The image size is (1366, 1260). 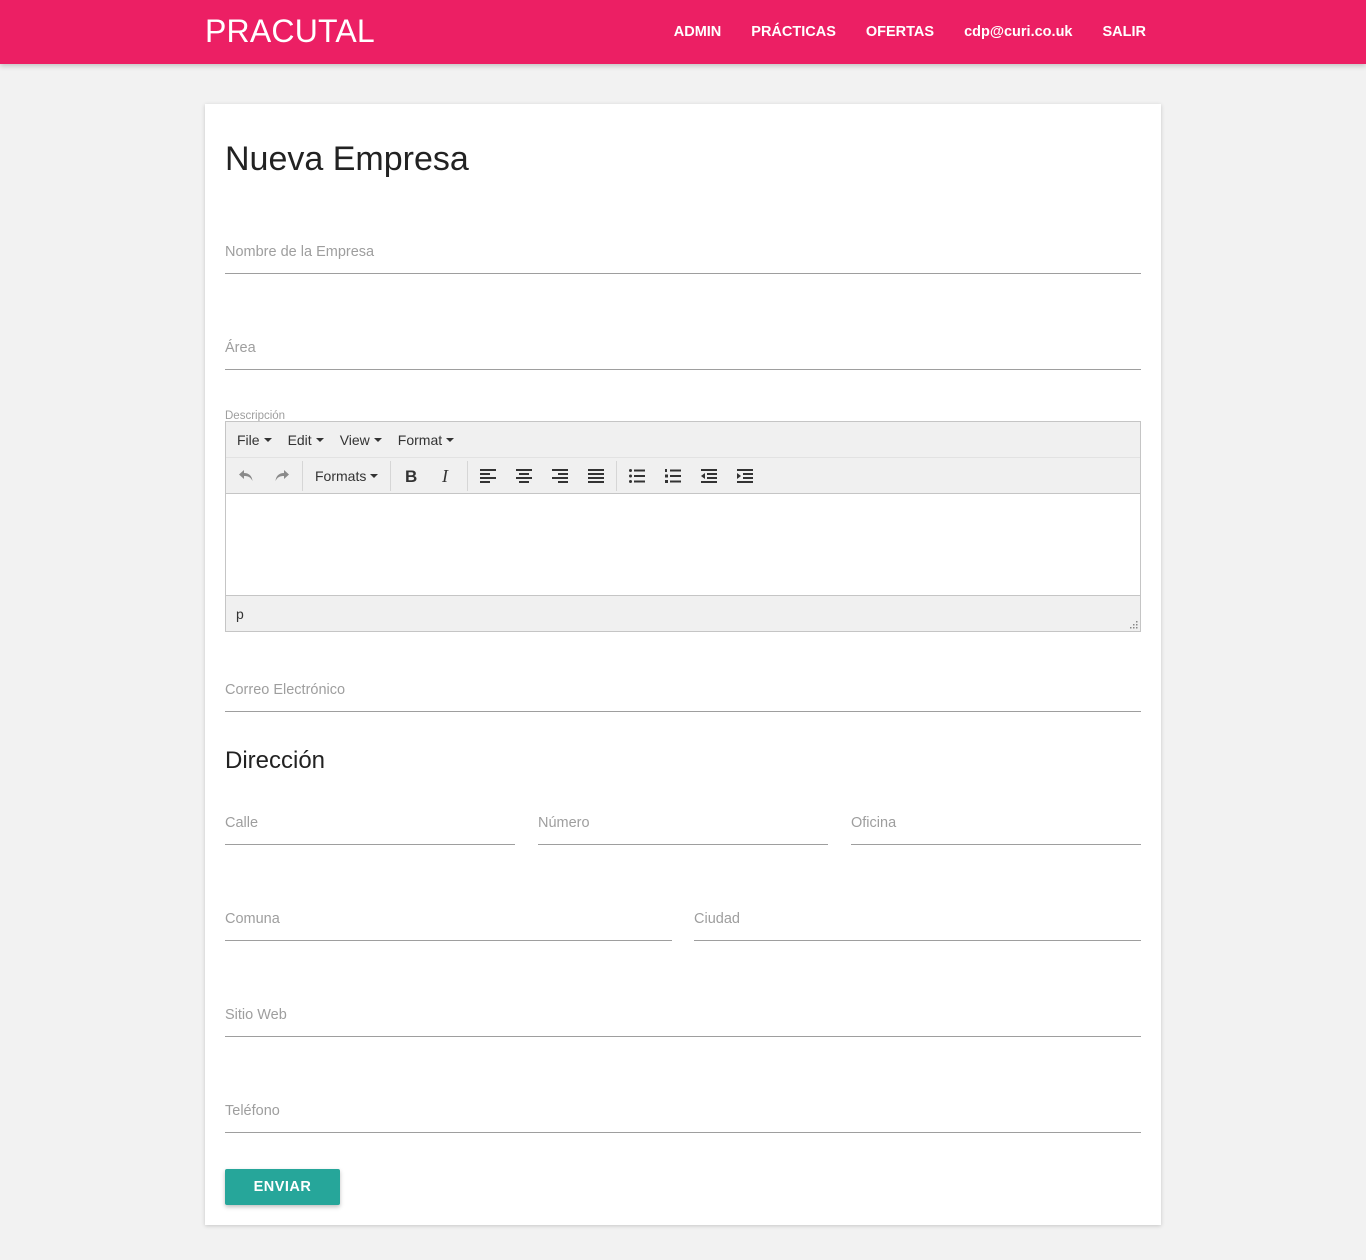 I want to click on element-path: p, so click(x=240, y=614).